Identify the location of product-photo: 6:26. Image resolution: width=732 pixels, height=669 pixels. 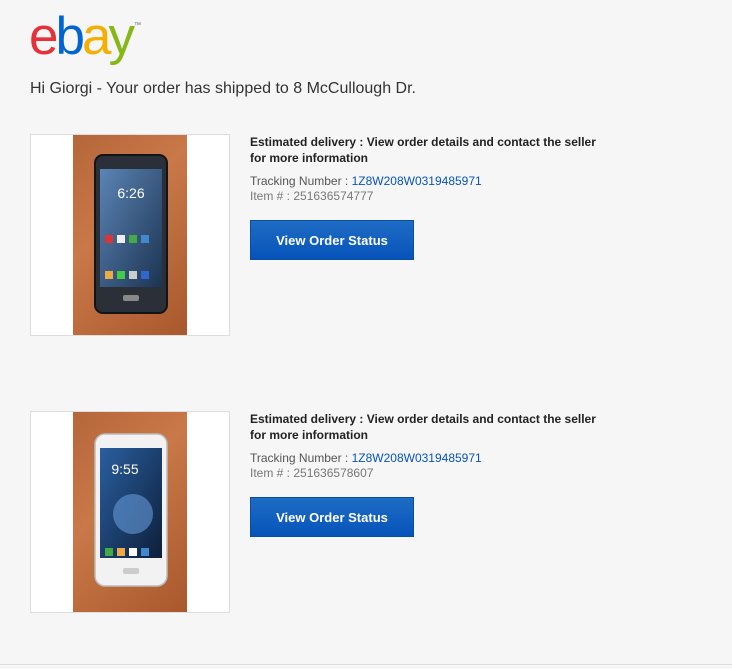
(130, 235).